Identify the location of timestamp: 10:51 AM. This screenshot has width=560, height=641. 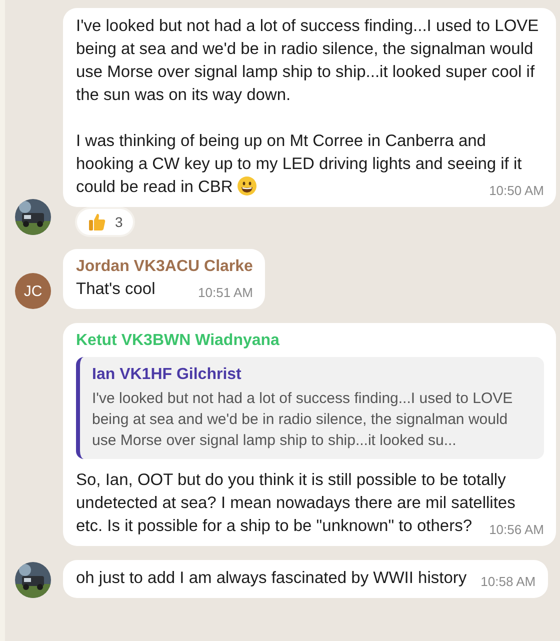
(225, 293).